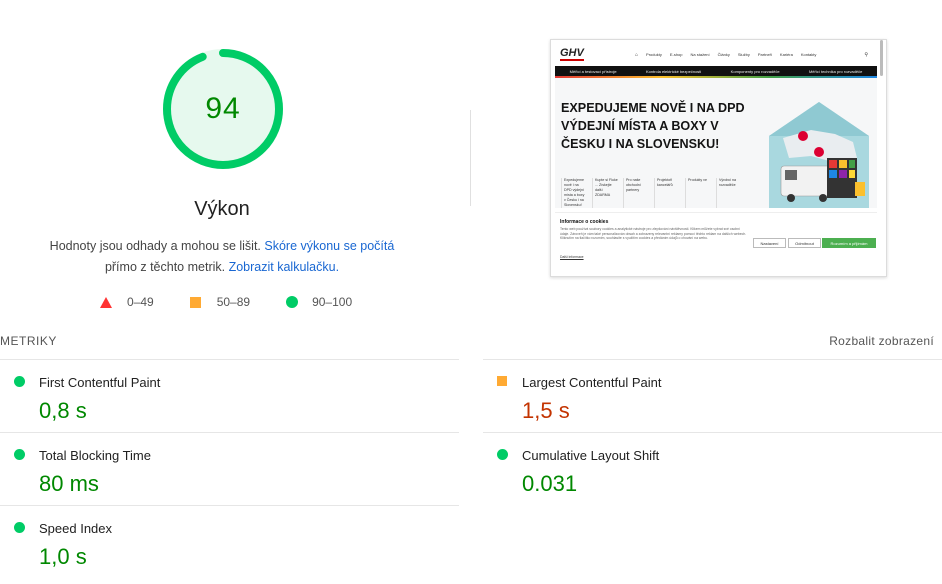 The width and height of the screenshot is (942, 584). I want to click on metric-speed-index: Speed Index 1,0 s, so click(220, 542).